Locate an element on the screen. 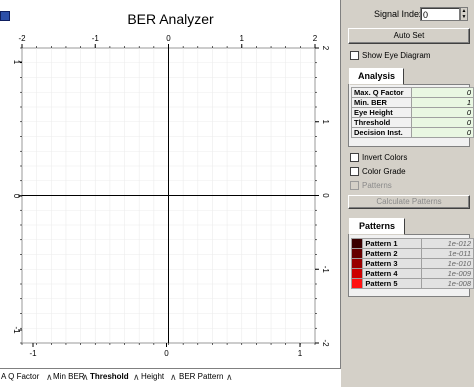 The height and width of the screenshot is (387, 474). chart-divider is located at coordinates (340, 193).